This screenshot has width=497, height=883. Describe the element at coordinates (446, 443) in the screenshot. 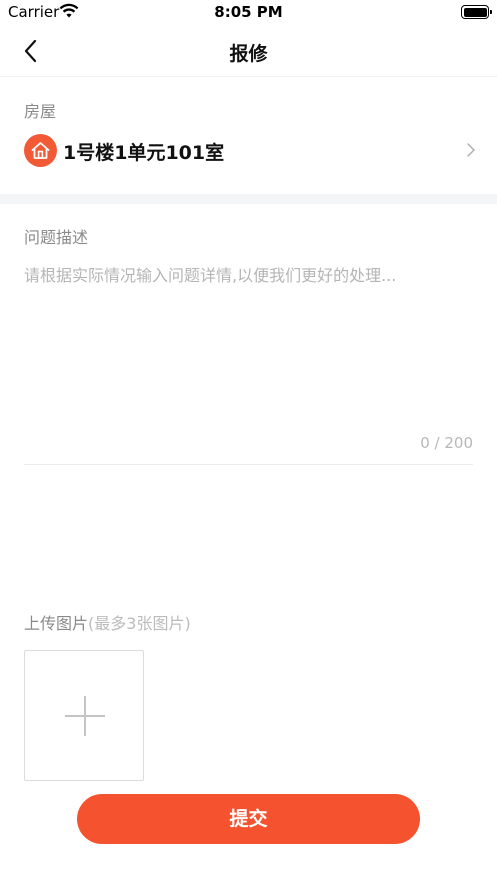

I see `char-counter: 0 / 200` at that location.